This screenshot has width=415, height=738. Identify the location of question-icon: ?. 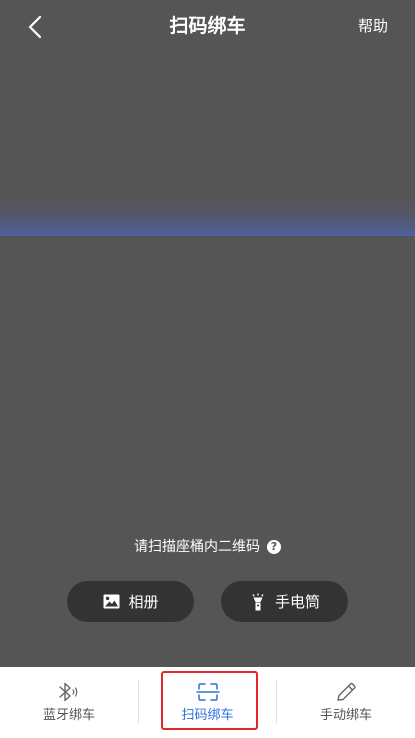
(274, 547).